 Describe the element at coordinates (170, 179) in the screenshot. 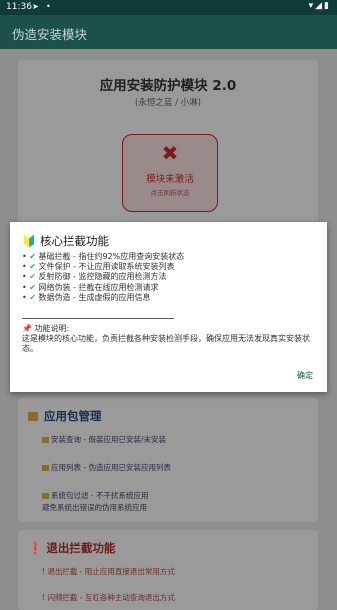

I see `module-status-label: 模块未激活` at that location.